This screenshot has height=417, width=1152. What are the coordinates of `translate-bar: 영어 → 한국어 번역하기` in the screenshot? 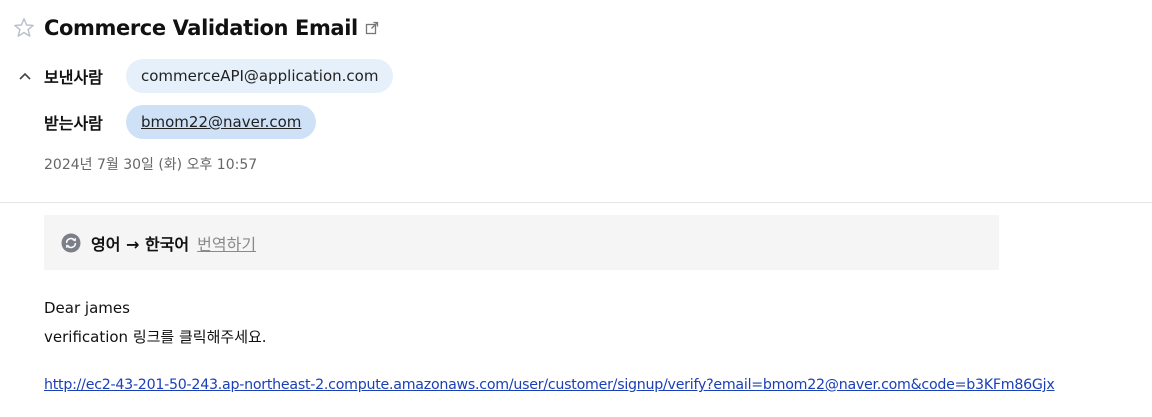 It's located at (521, 242).